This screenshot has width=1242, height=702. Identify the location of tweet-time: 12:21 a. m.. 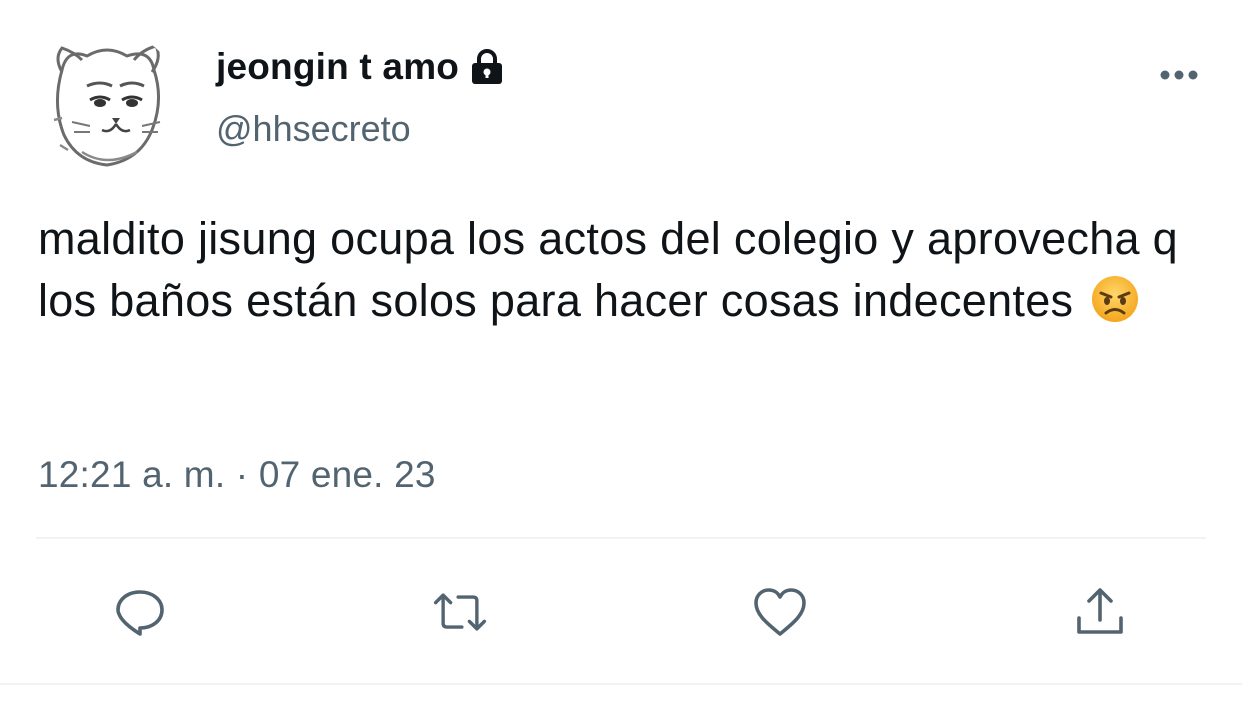
(132, 474).